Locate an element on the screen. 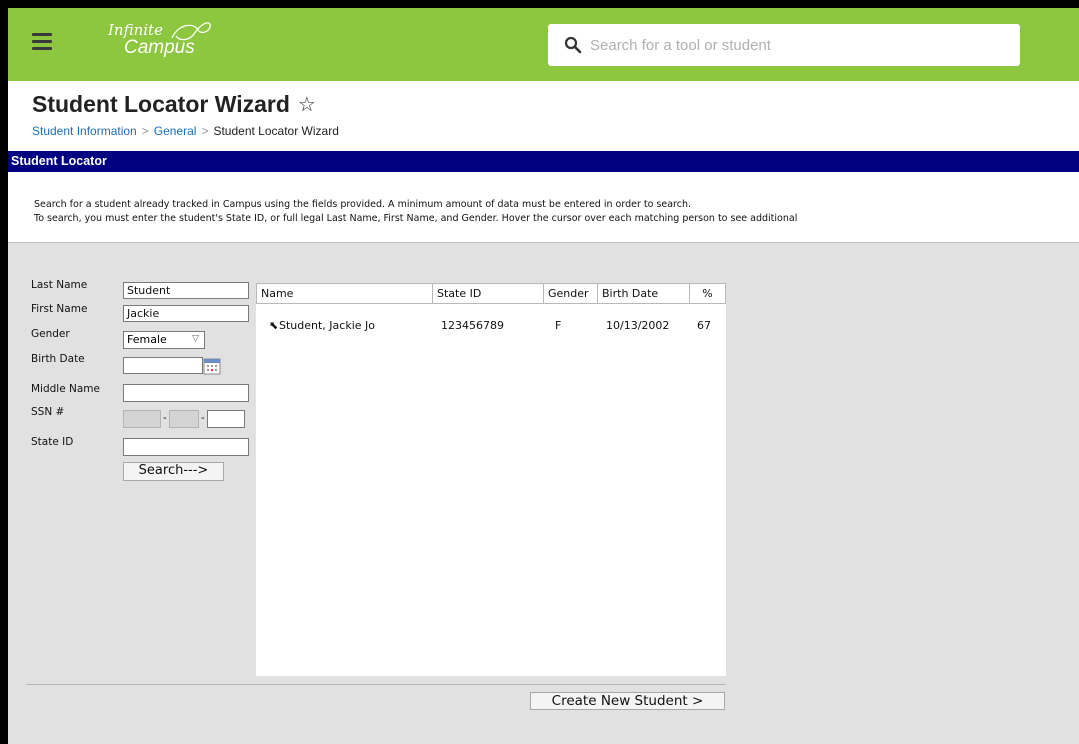 Image resolution: width=1079 pixels, height=744 pixels. logo-swoosh-icon is located at coordinates (191, 31).